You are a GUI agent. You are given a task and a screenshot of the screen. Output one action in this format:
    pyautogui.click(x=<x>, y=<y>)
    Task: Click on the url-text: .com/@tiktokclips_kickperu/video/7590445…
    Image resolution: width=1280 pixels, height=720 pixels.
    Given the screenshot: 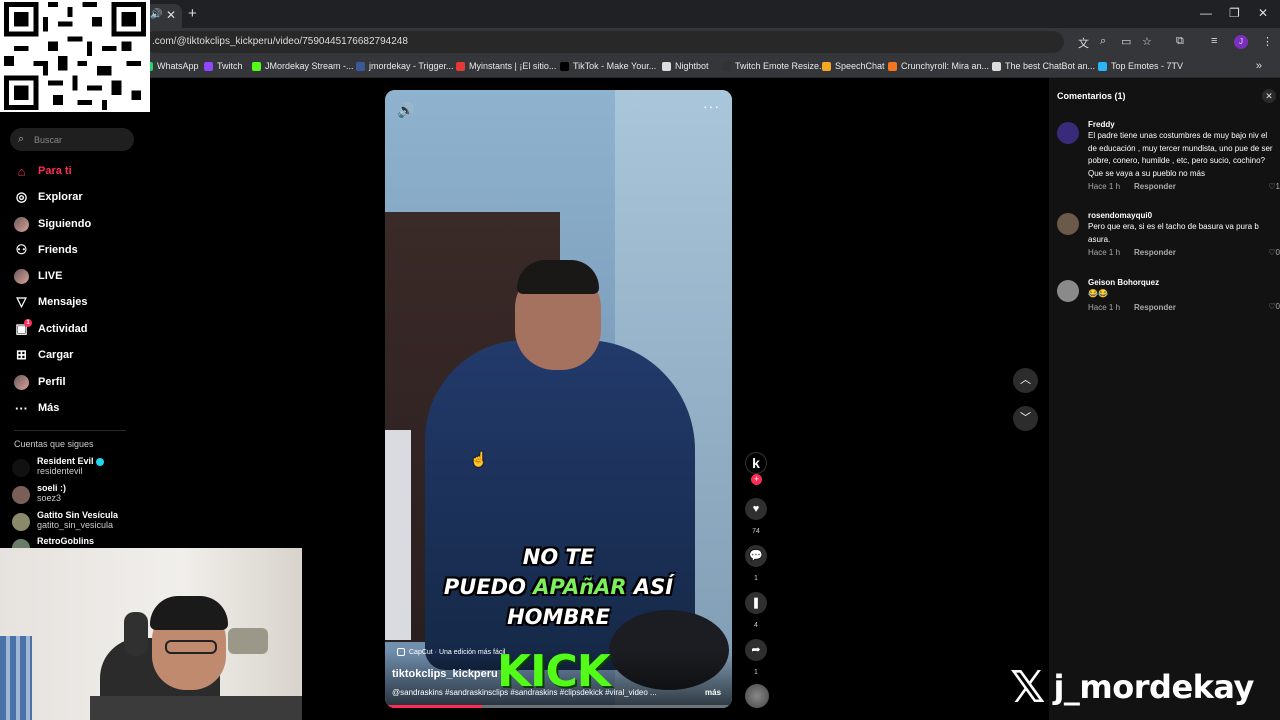 What is the action you would take?
    pyautogui.click(x=280, y=41)
    